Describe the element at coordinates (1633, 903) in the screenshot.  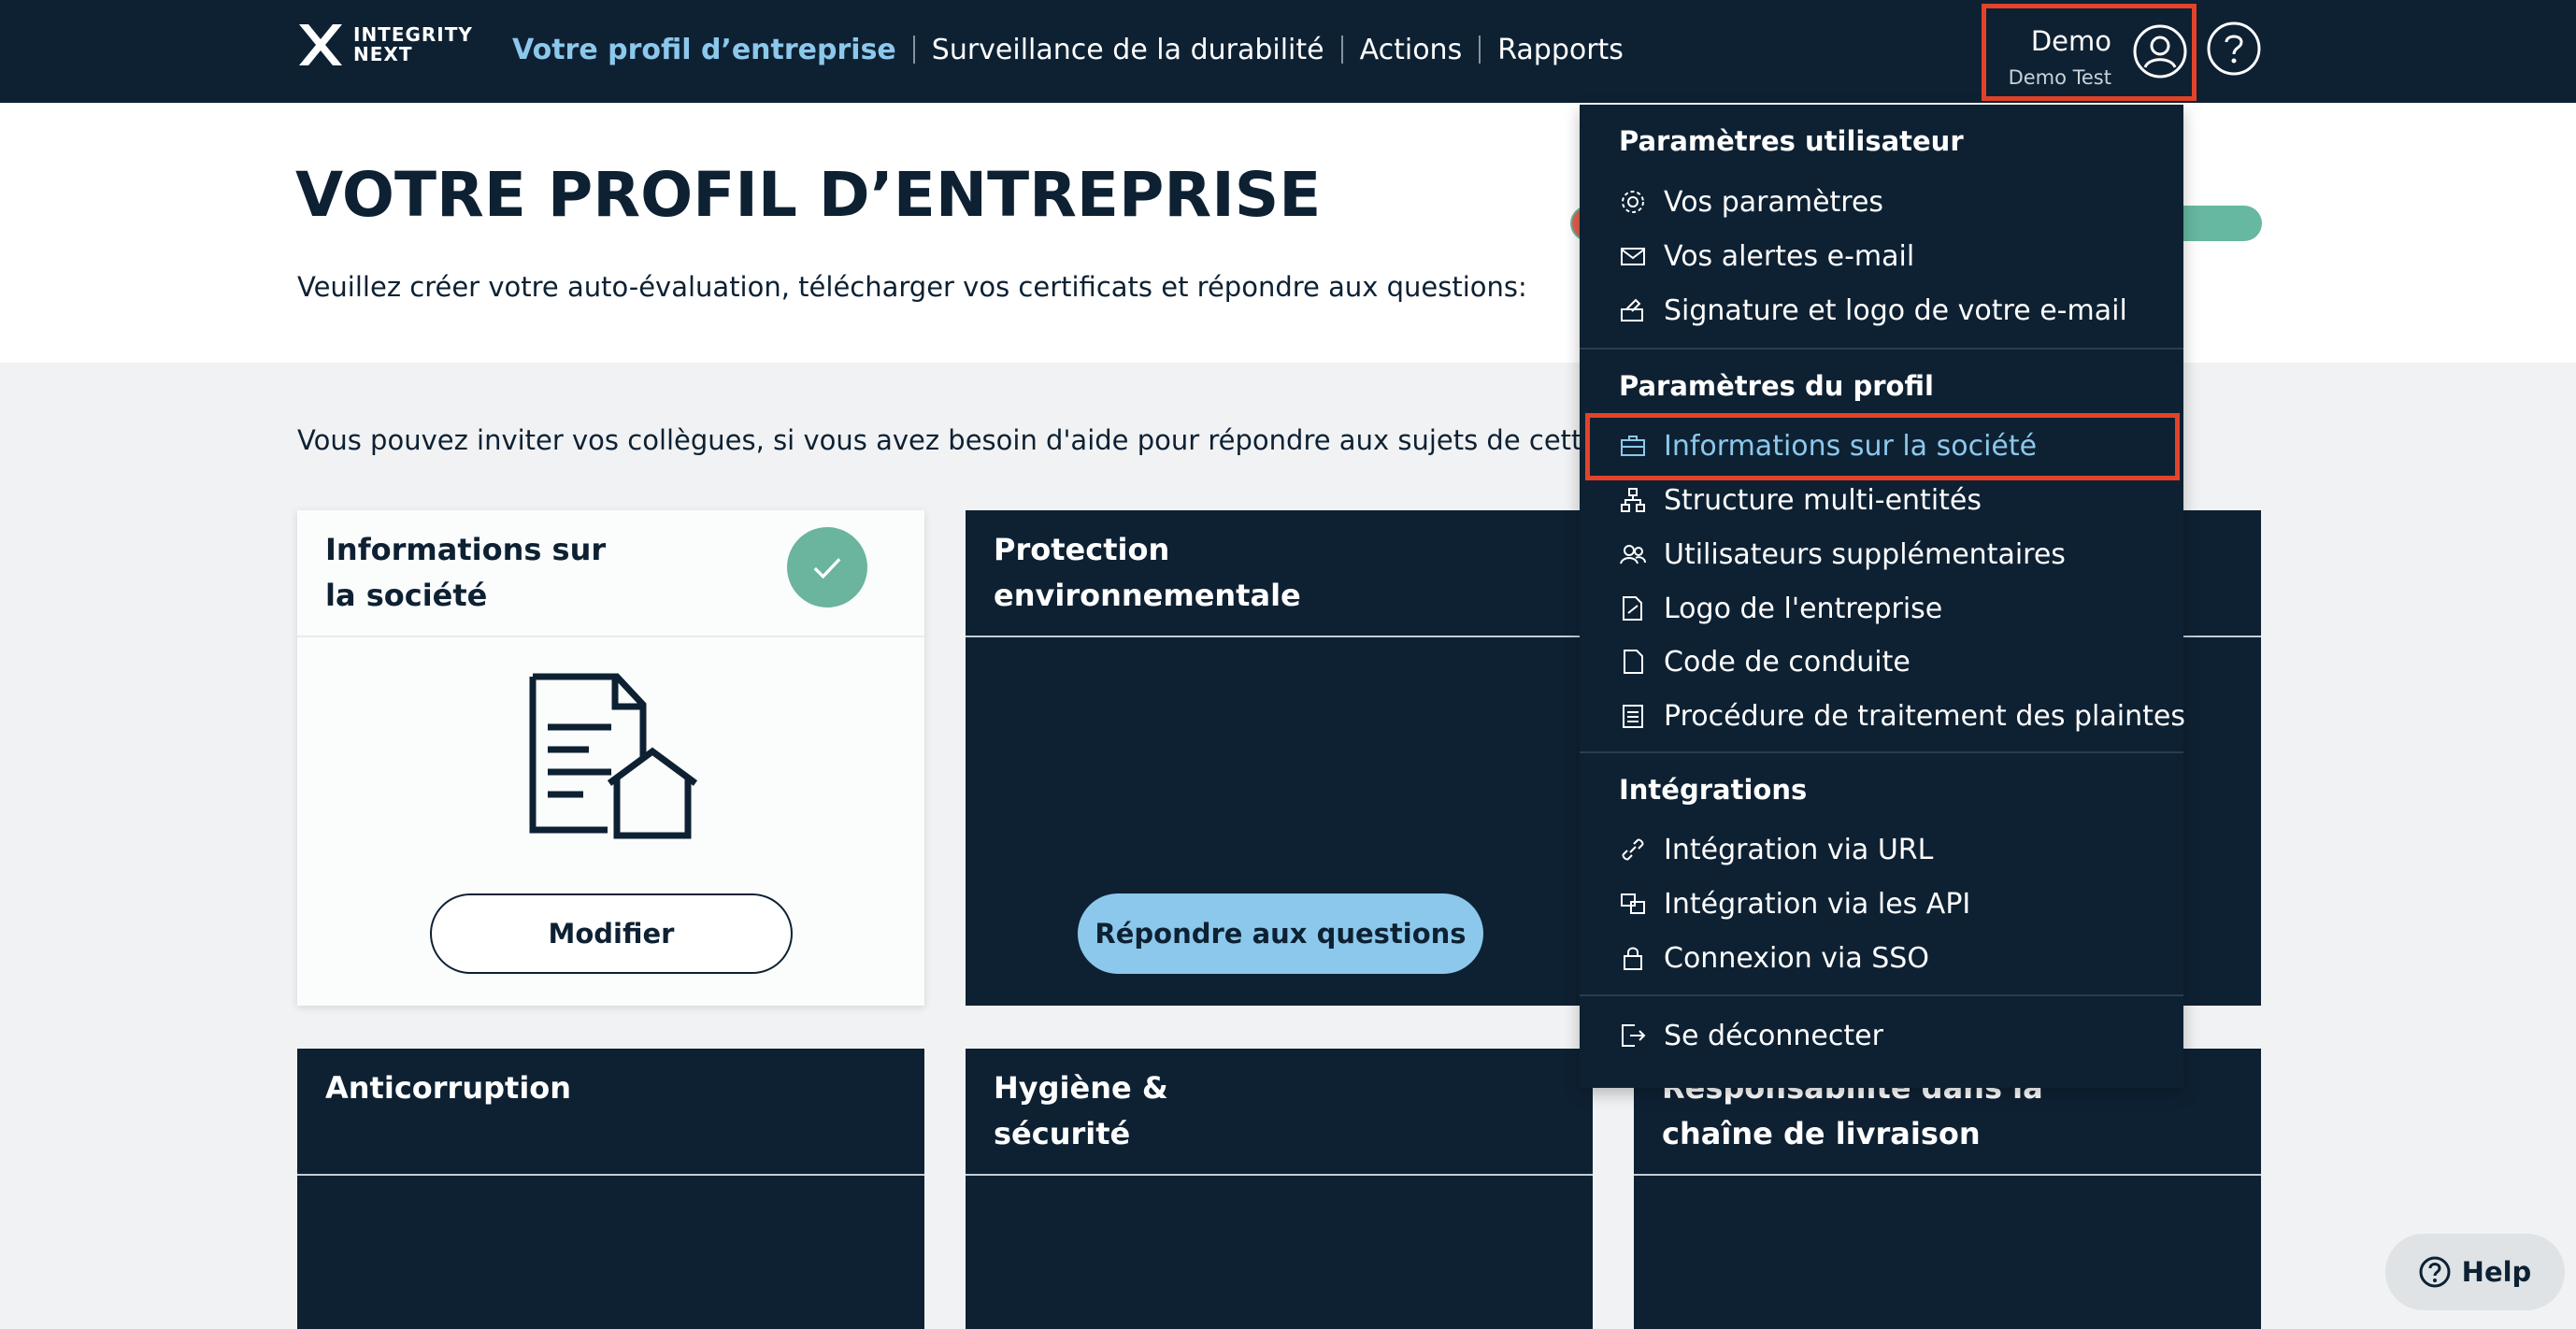
I see `api-icon` at that location.